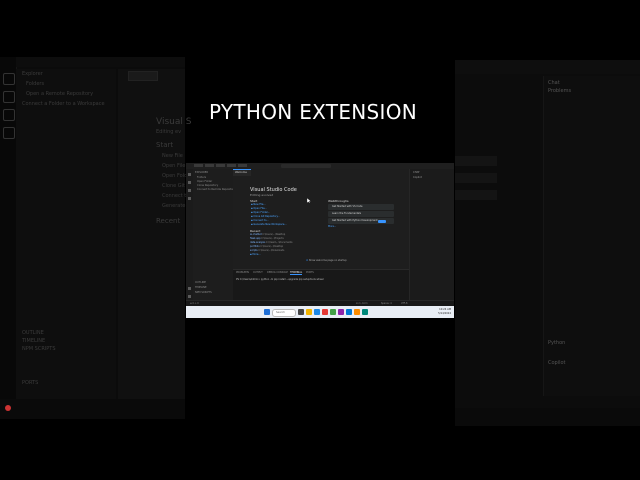  Describe the element at coordinates (201, 177) in the screenshot. I see `sidebar-item: Folders` at that location.